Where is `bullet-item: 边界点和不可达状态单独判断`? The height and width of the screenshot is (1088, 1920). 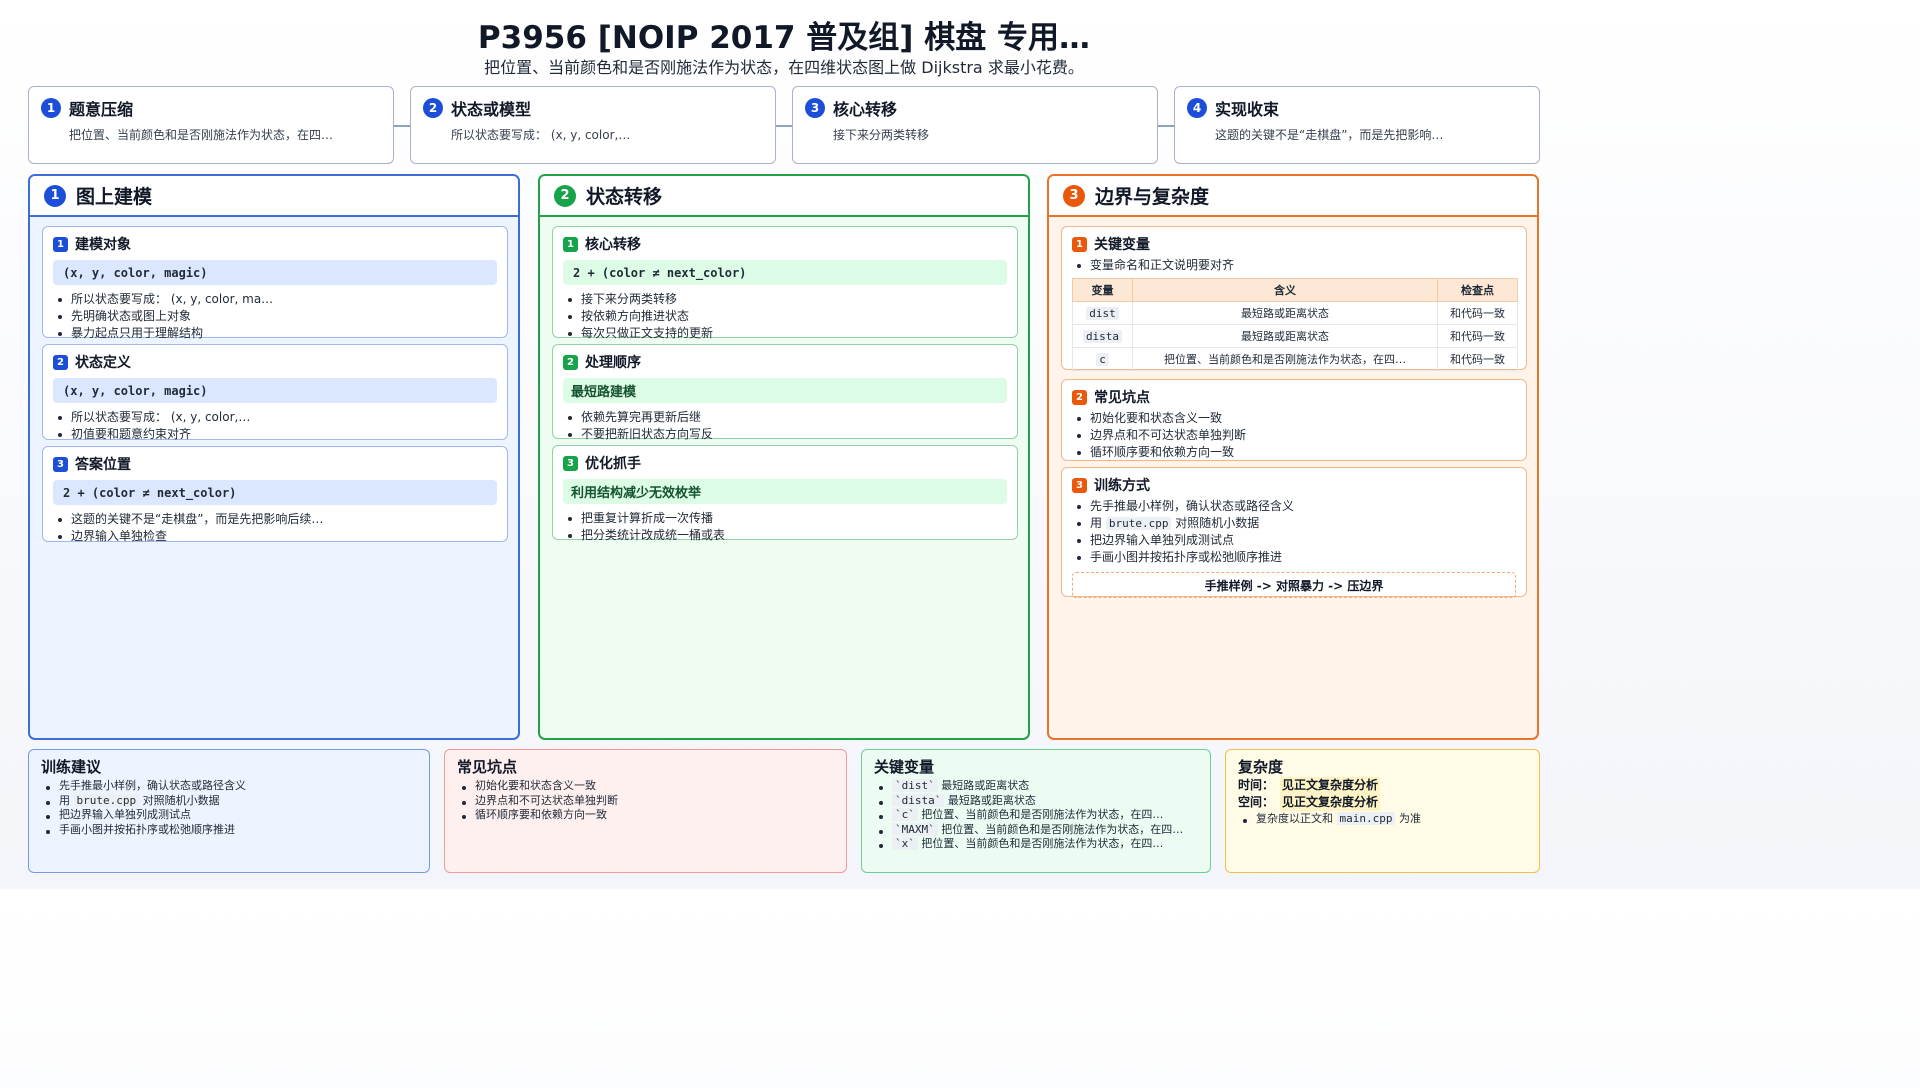
bullet-item: 边界点和不可达状态单独判断 is located at coordinates (1294, 435).